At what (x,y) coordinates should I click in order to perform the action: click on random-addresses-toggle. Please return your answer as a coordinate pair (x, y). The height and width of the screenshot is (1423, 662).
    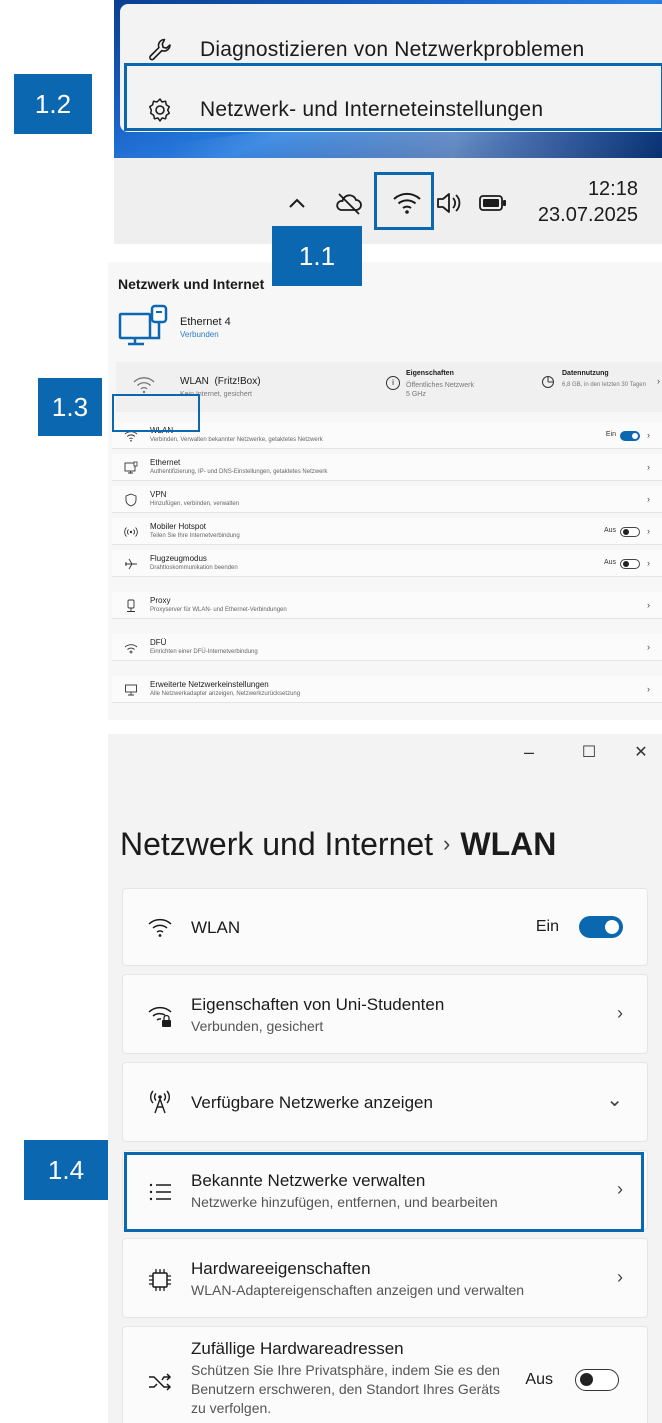
    Looking at the image, I should click on (597, 1380).